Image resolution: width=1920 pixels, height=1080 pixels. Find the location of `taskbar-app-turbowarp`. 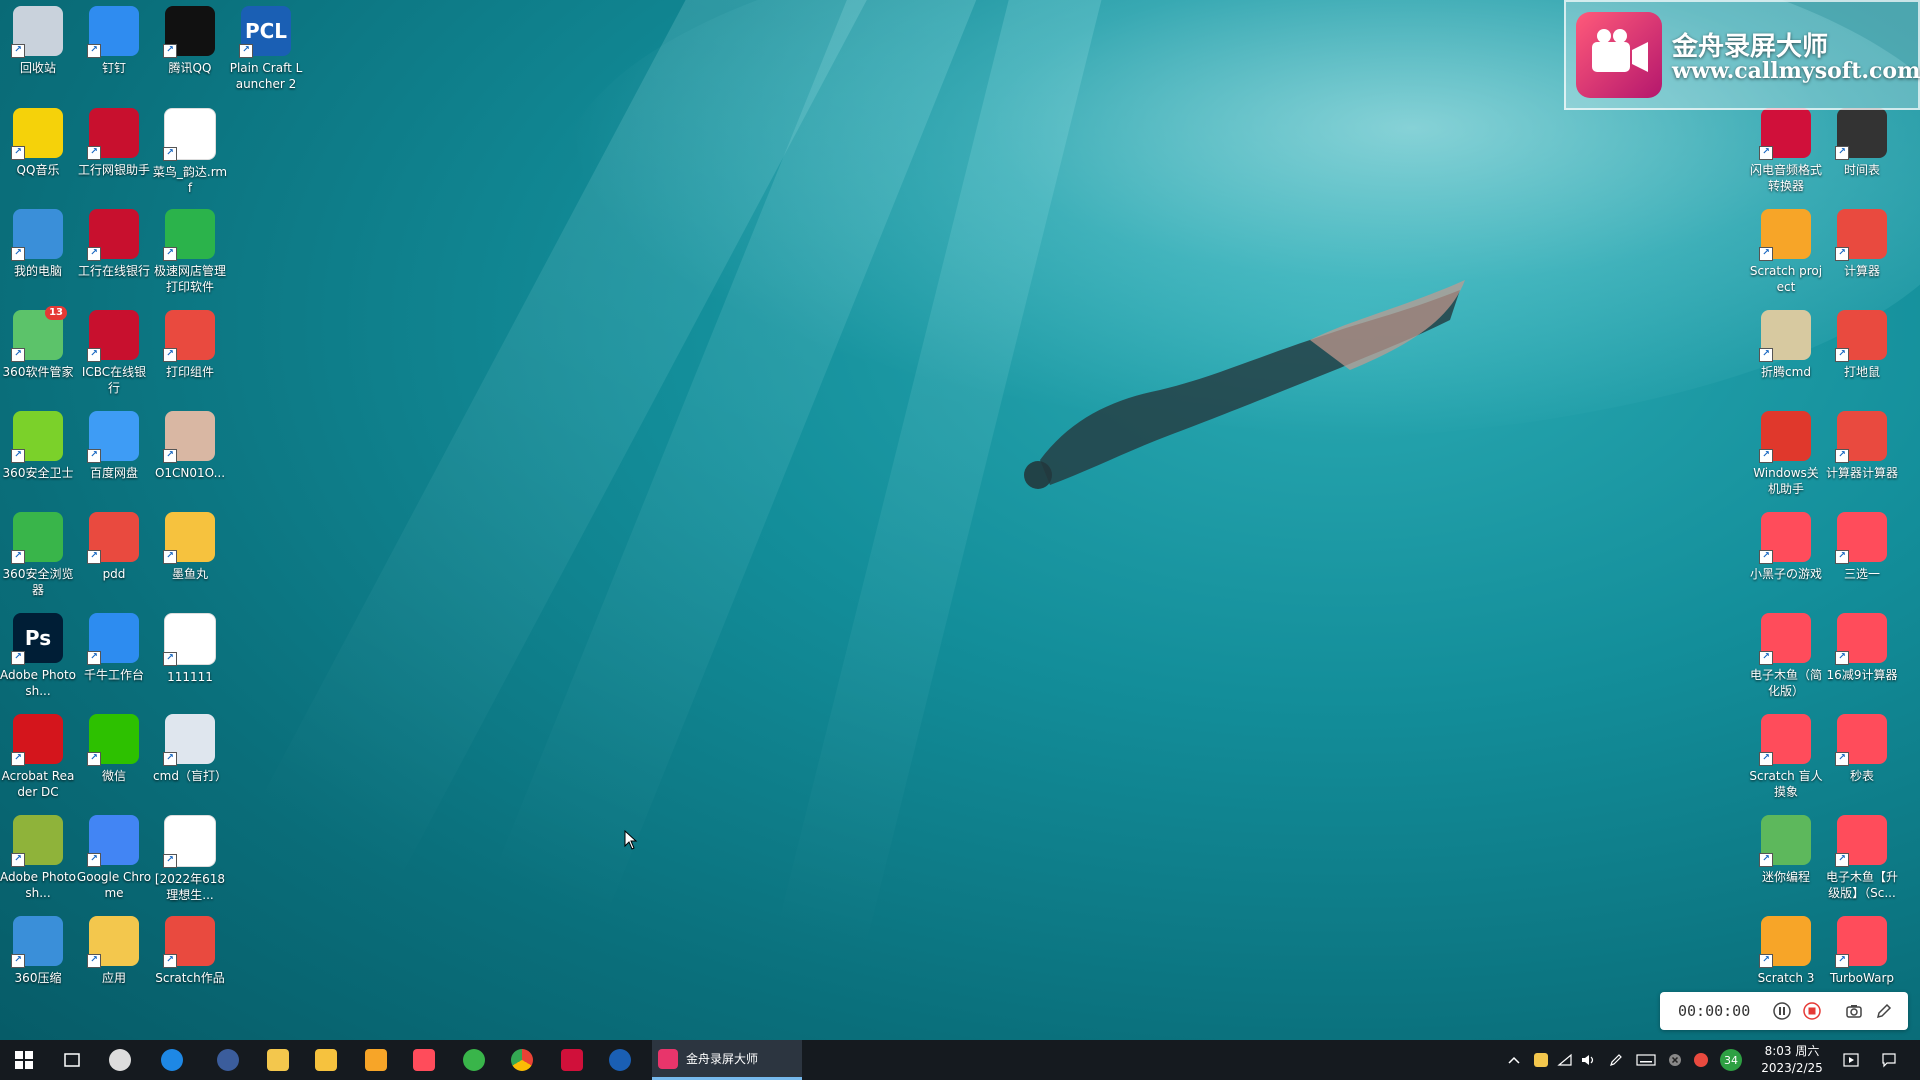

taskbar-app-turbowarp is located at coordinates (424, 1060).